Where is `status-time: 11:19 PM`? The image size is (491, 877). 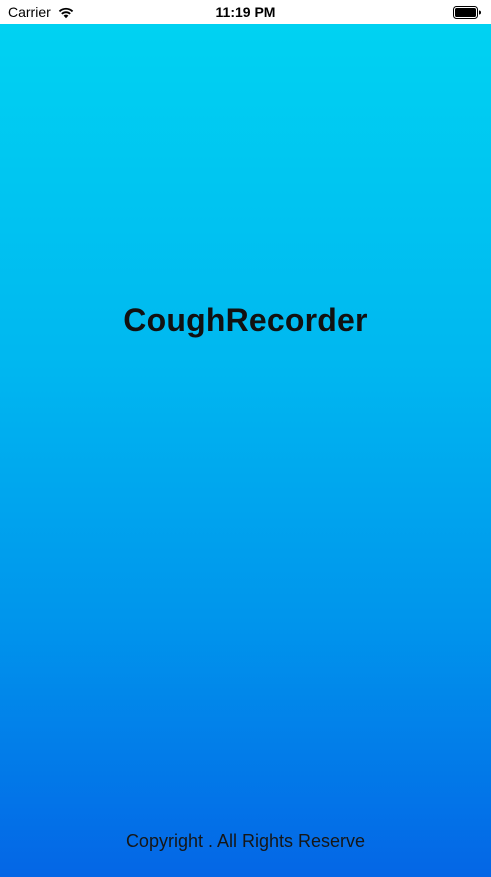 status-time: 11:19 PM is located at coordinates (245, 12).